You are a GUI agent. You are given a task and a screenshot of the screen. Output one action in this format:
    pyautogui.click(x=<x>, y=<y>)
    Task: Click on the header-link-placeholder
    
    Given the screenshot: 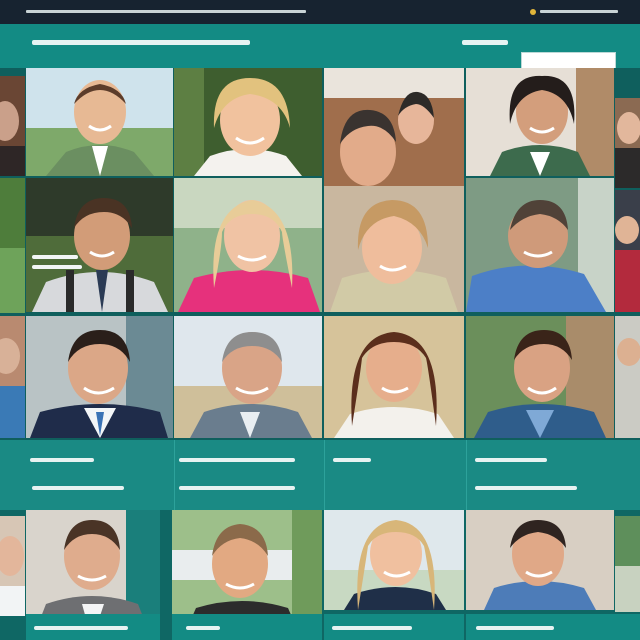 What is the action you would take?
    pyautogui.click(x=485, y=42)
    